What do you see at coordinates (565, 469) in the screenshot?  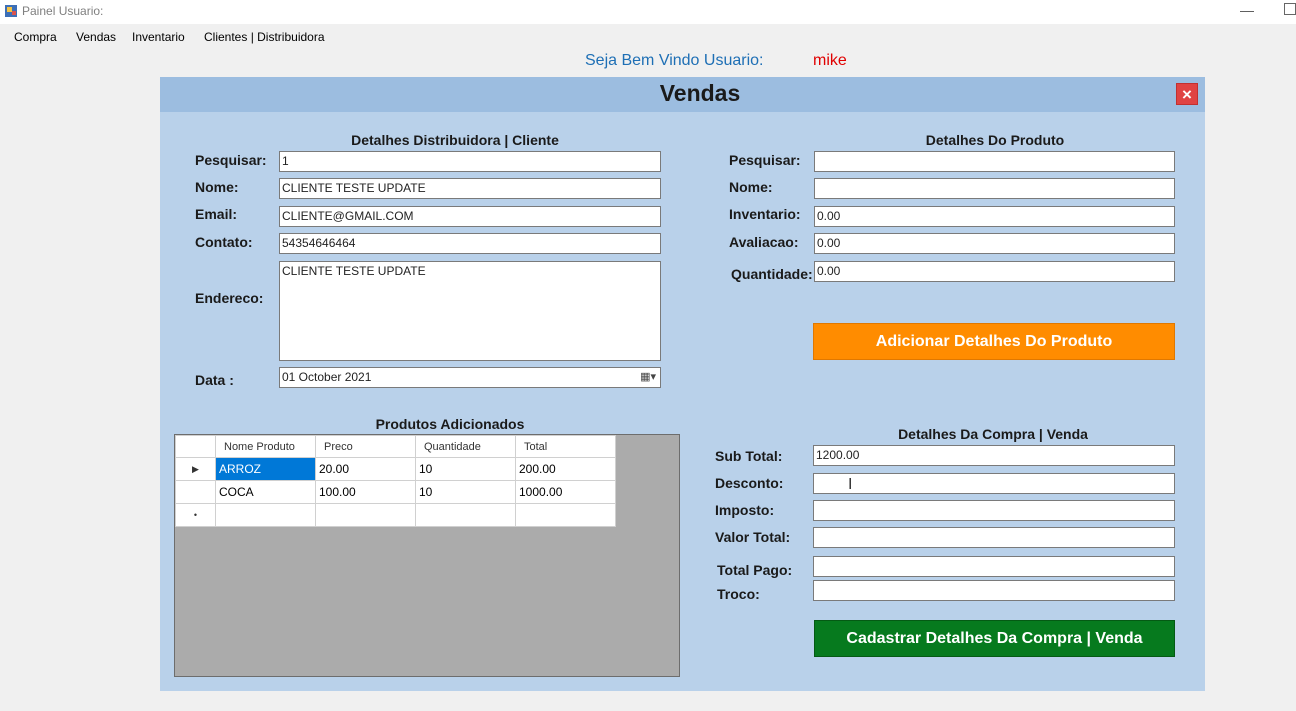 I see `table-cell: 200.00` at bounding box center [565, 469].